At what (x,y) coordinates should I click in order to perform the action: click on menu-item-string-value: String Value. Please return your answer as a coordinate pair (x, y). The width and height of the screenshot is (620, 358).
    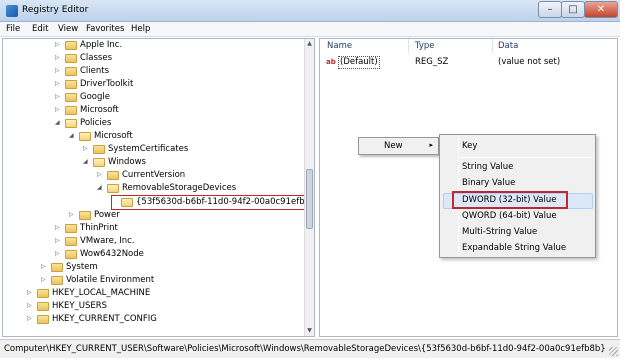
    Looking at the image, I should click on (487, 167).